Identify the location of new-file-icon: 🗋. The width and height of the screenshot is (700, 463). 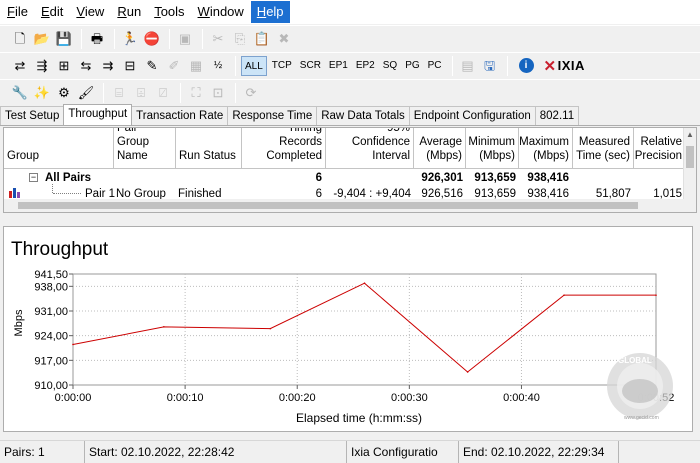
(20, 39).